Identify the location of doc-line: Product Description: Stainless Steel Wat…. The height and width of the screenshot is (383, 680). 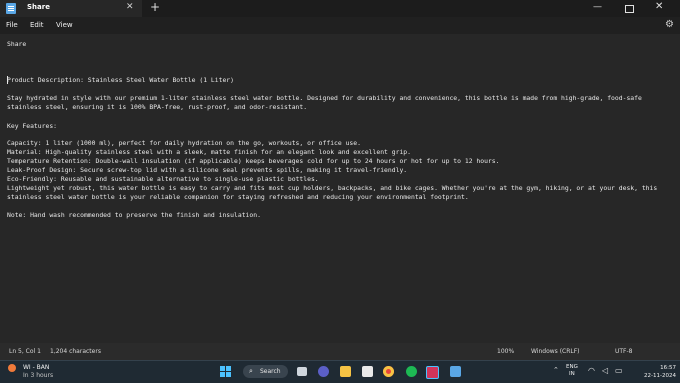
(121, 80).